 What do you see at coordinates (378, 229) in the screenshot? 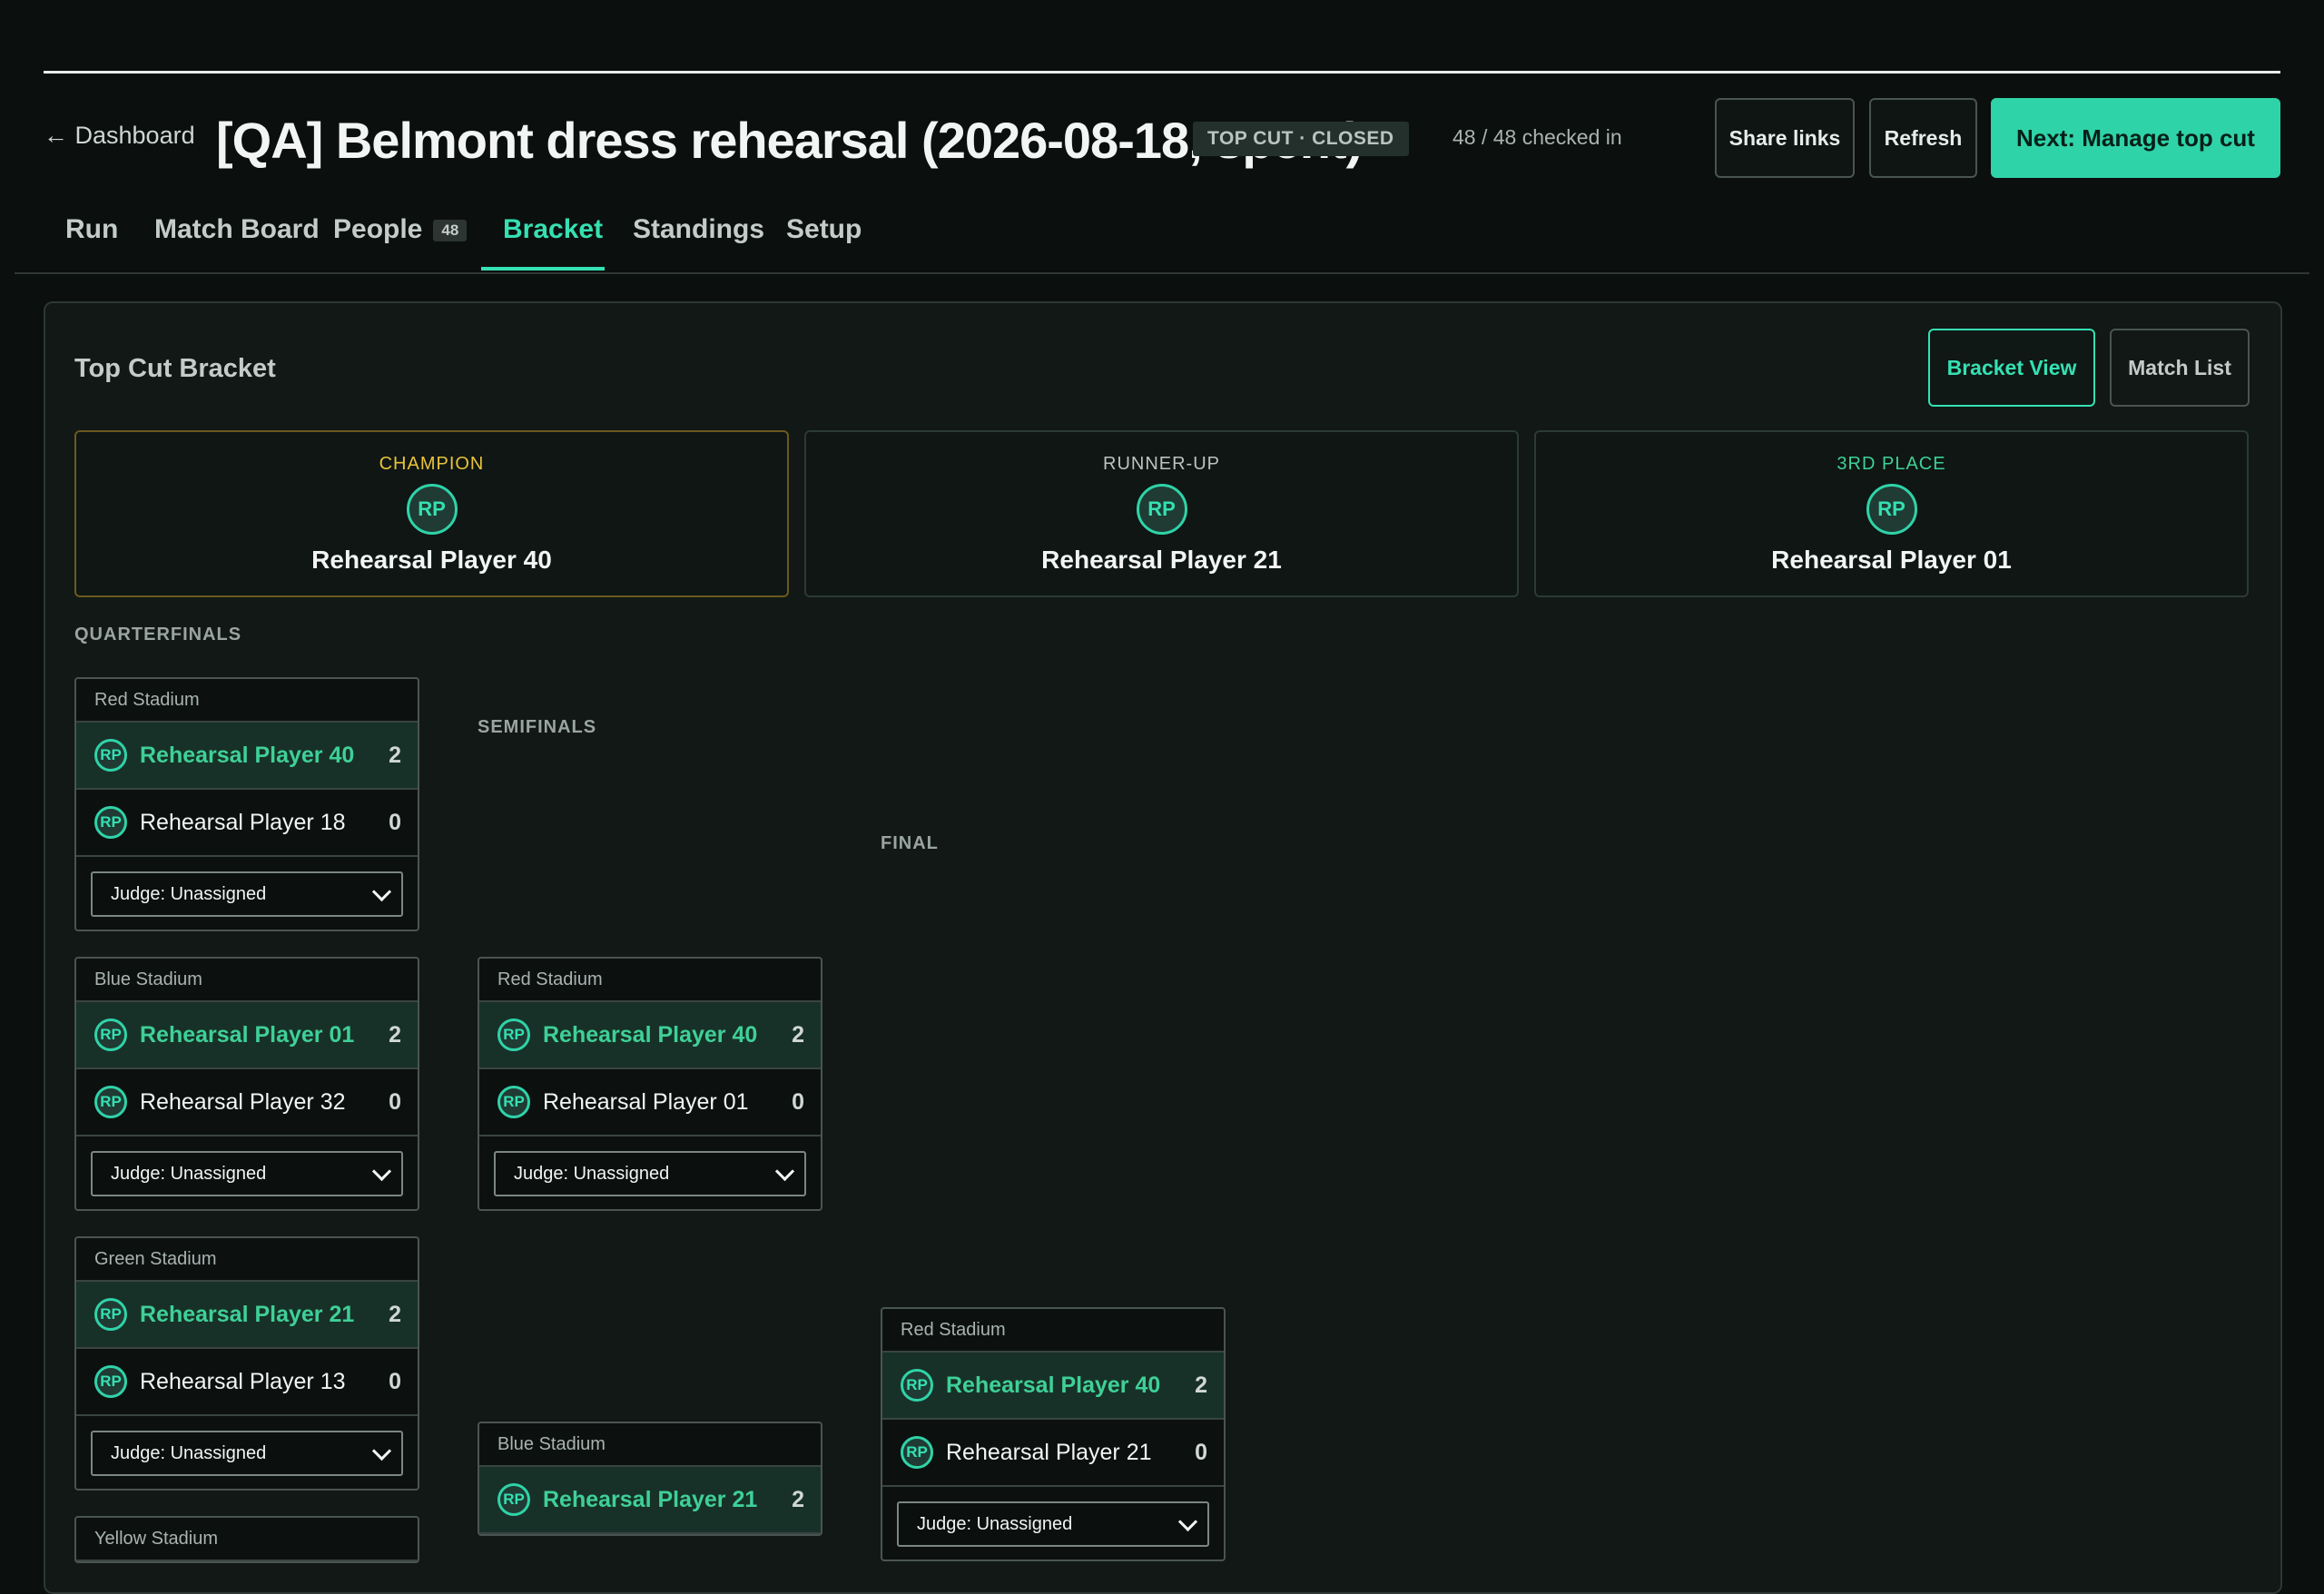
I see `tab-people-label: People` at bounding box center [378, 229].